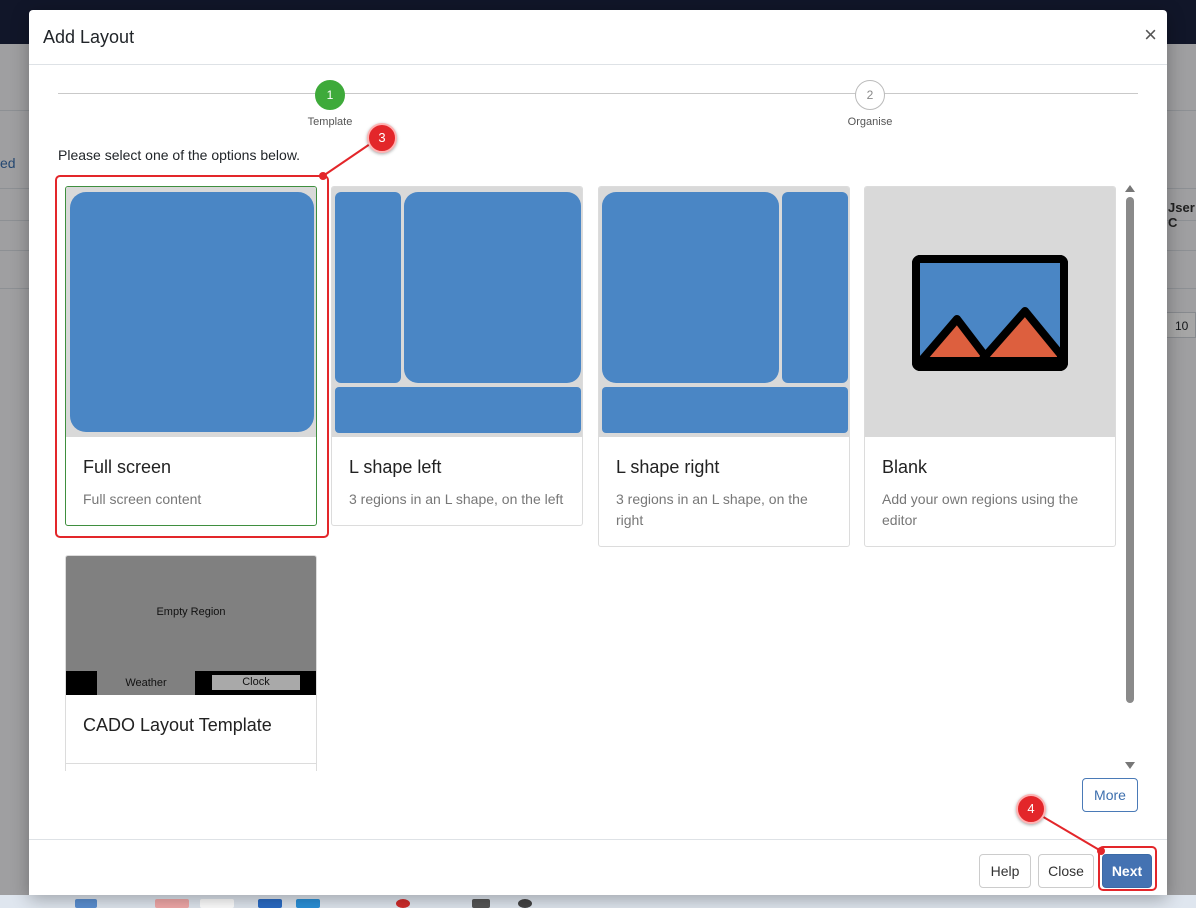 This screenshot has height=908, width=1196. I want to click on annotation-badge-4: 4, so click(1031, 809).